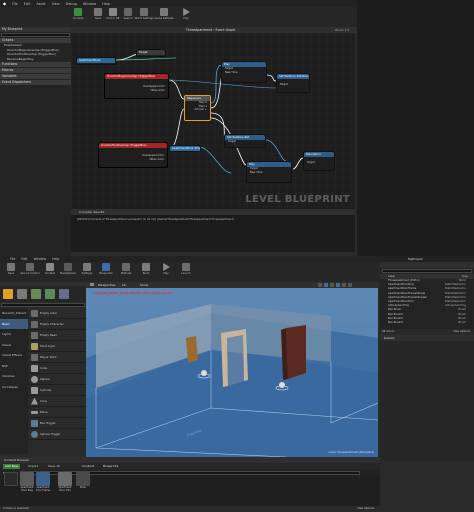 The width and height of the screenshot is (474, 512). What do you see at coordinates (27, 483) in the screenshot?
I see `asset-tile: Apartment Door Ping` at bounding box center [27, 483].